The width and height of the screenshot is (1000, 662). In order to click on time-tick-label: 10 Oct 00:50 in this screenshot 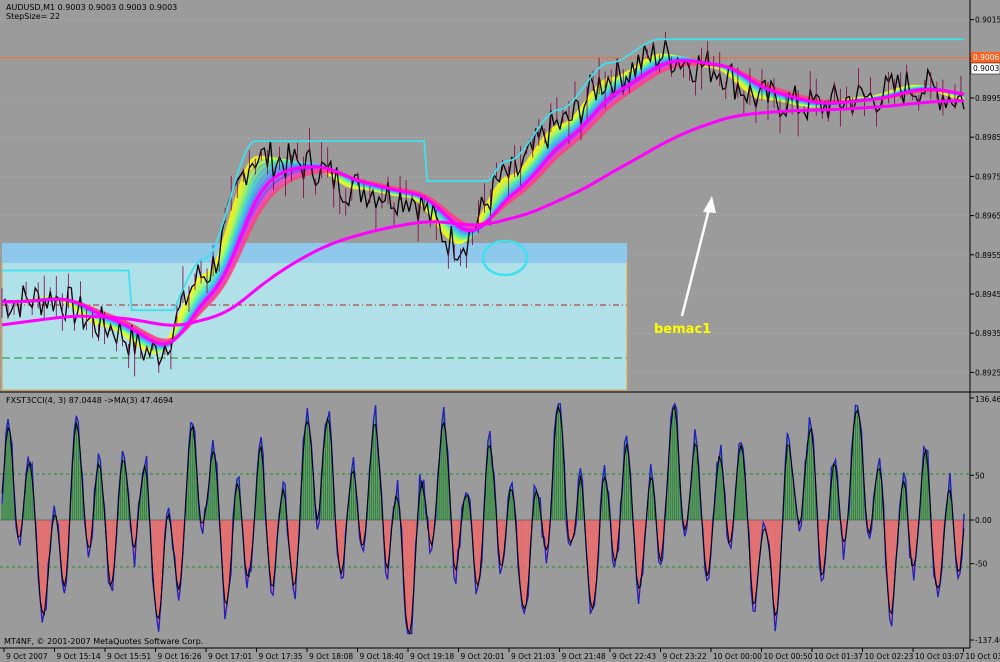, I will do `click(788, 656)`.